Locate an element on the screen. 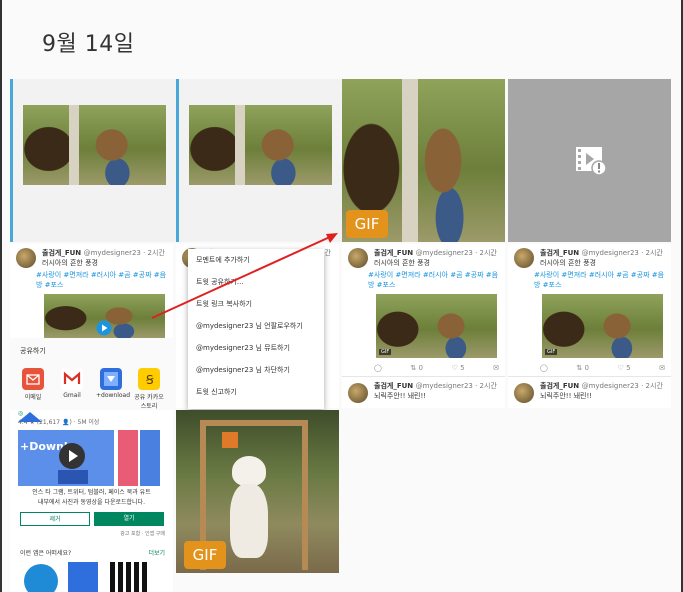  swing-bar is located at coordinates (254, 423).